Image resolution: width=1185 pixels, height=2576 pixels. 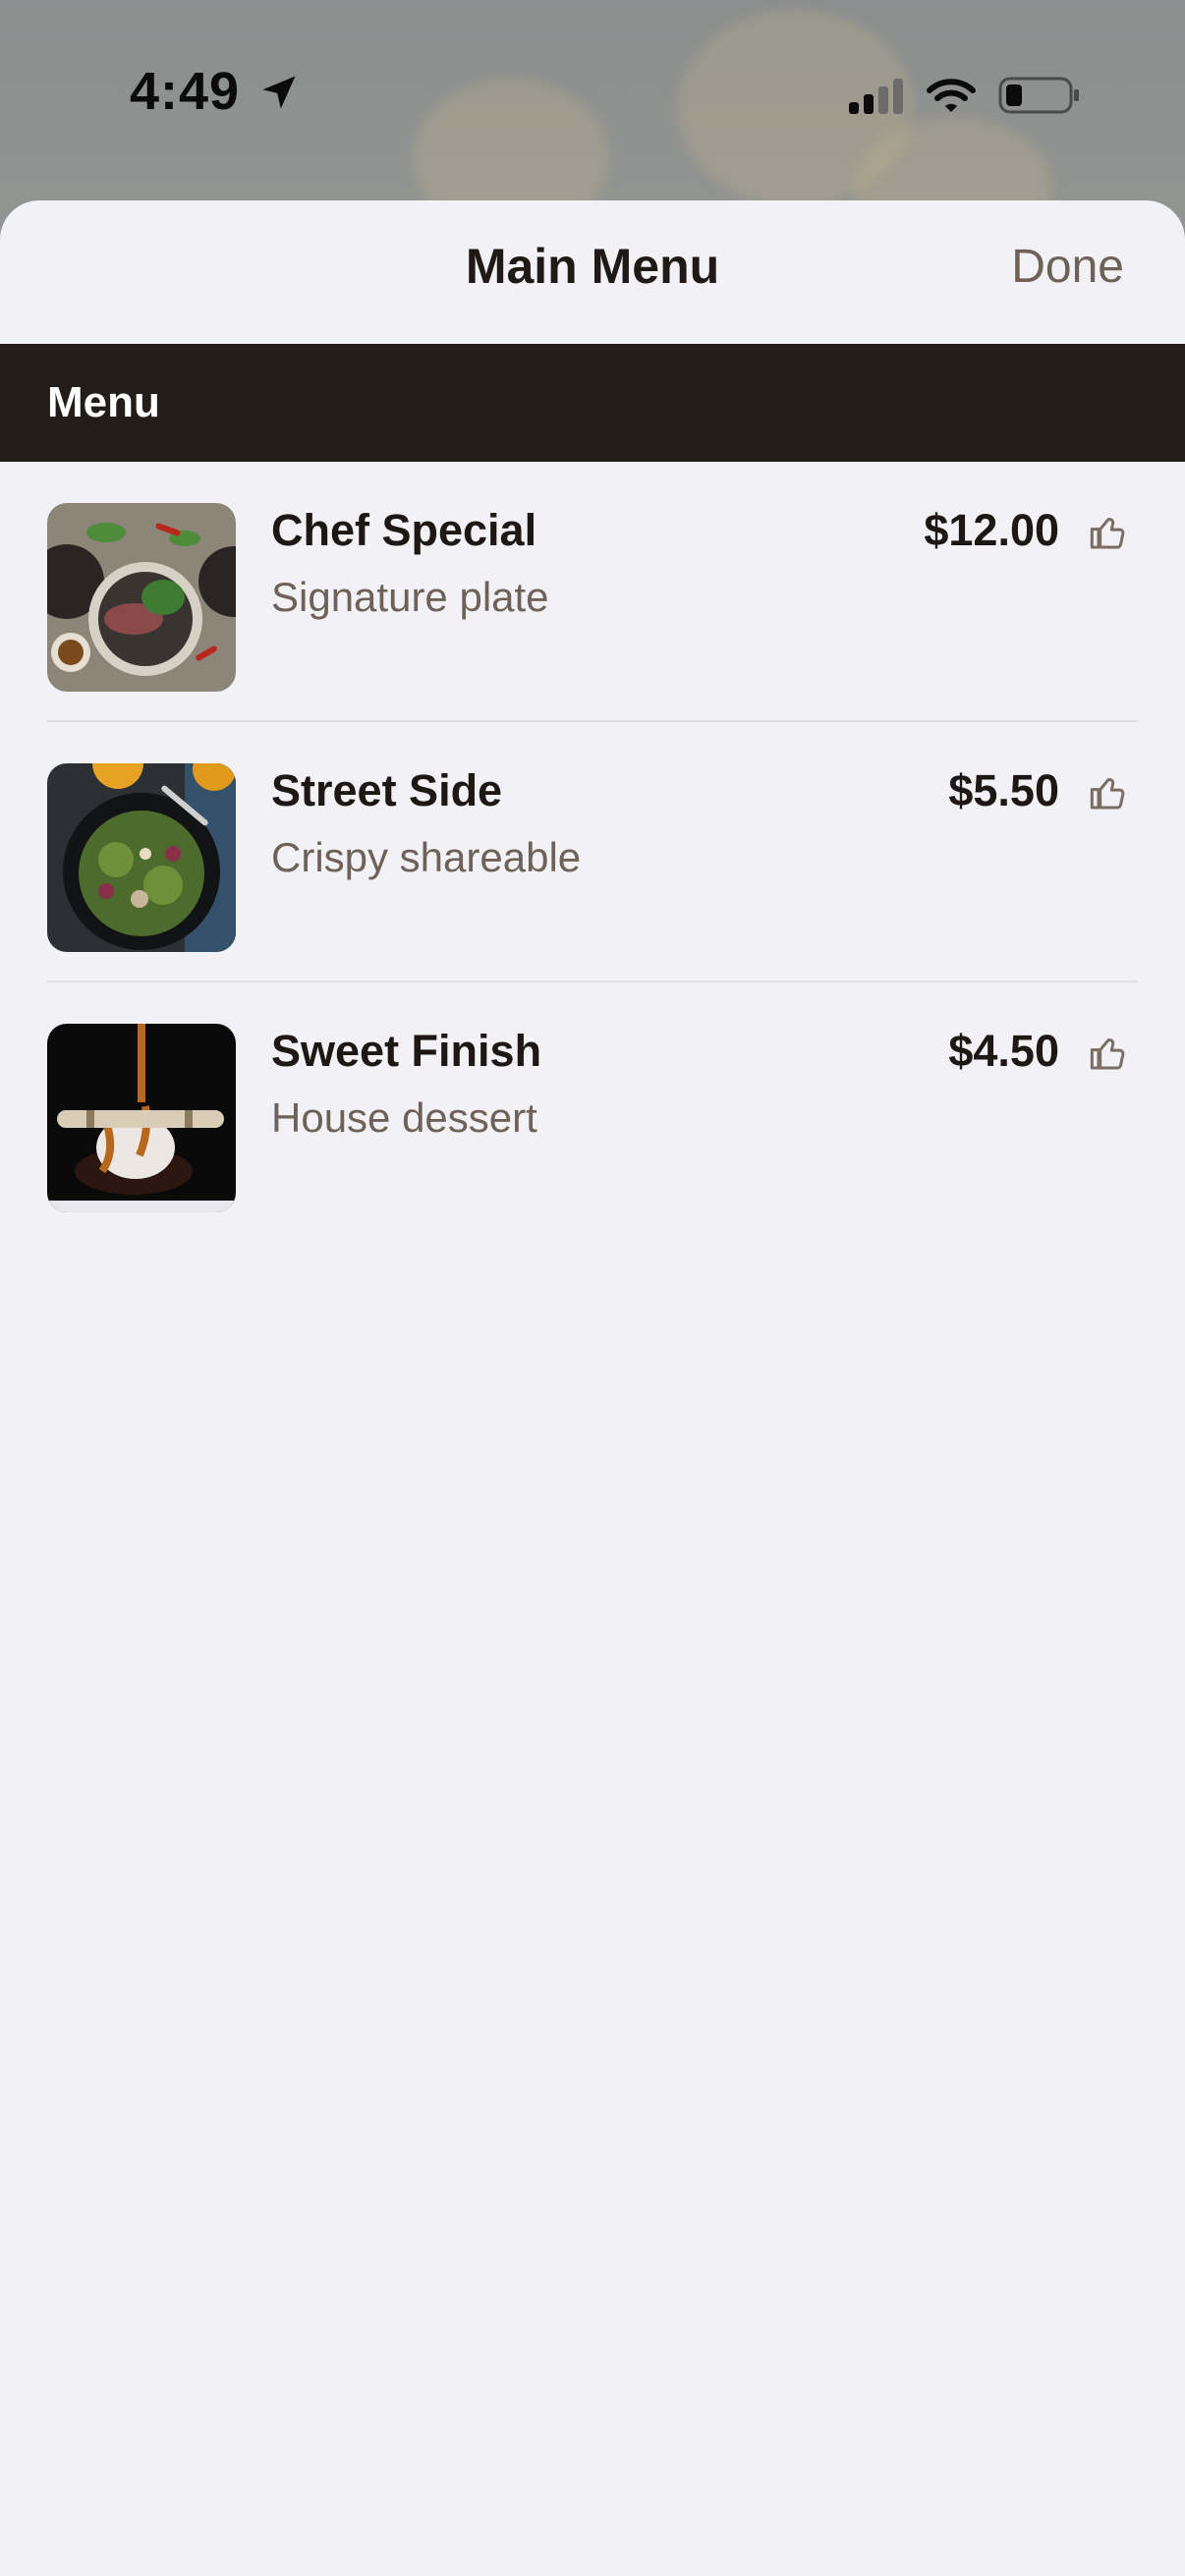 What do you see at coordinates (952, 95) in the screenshot?
I see `wifi-icon` at bounding box center [952, 95].